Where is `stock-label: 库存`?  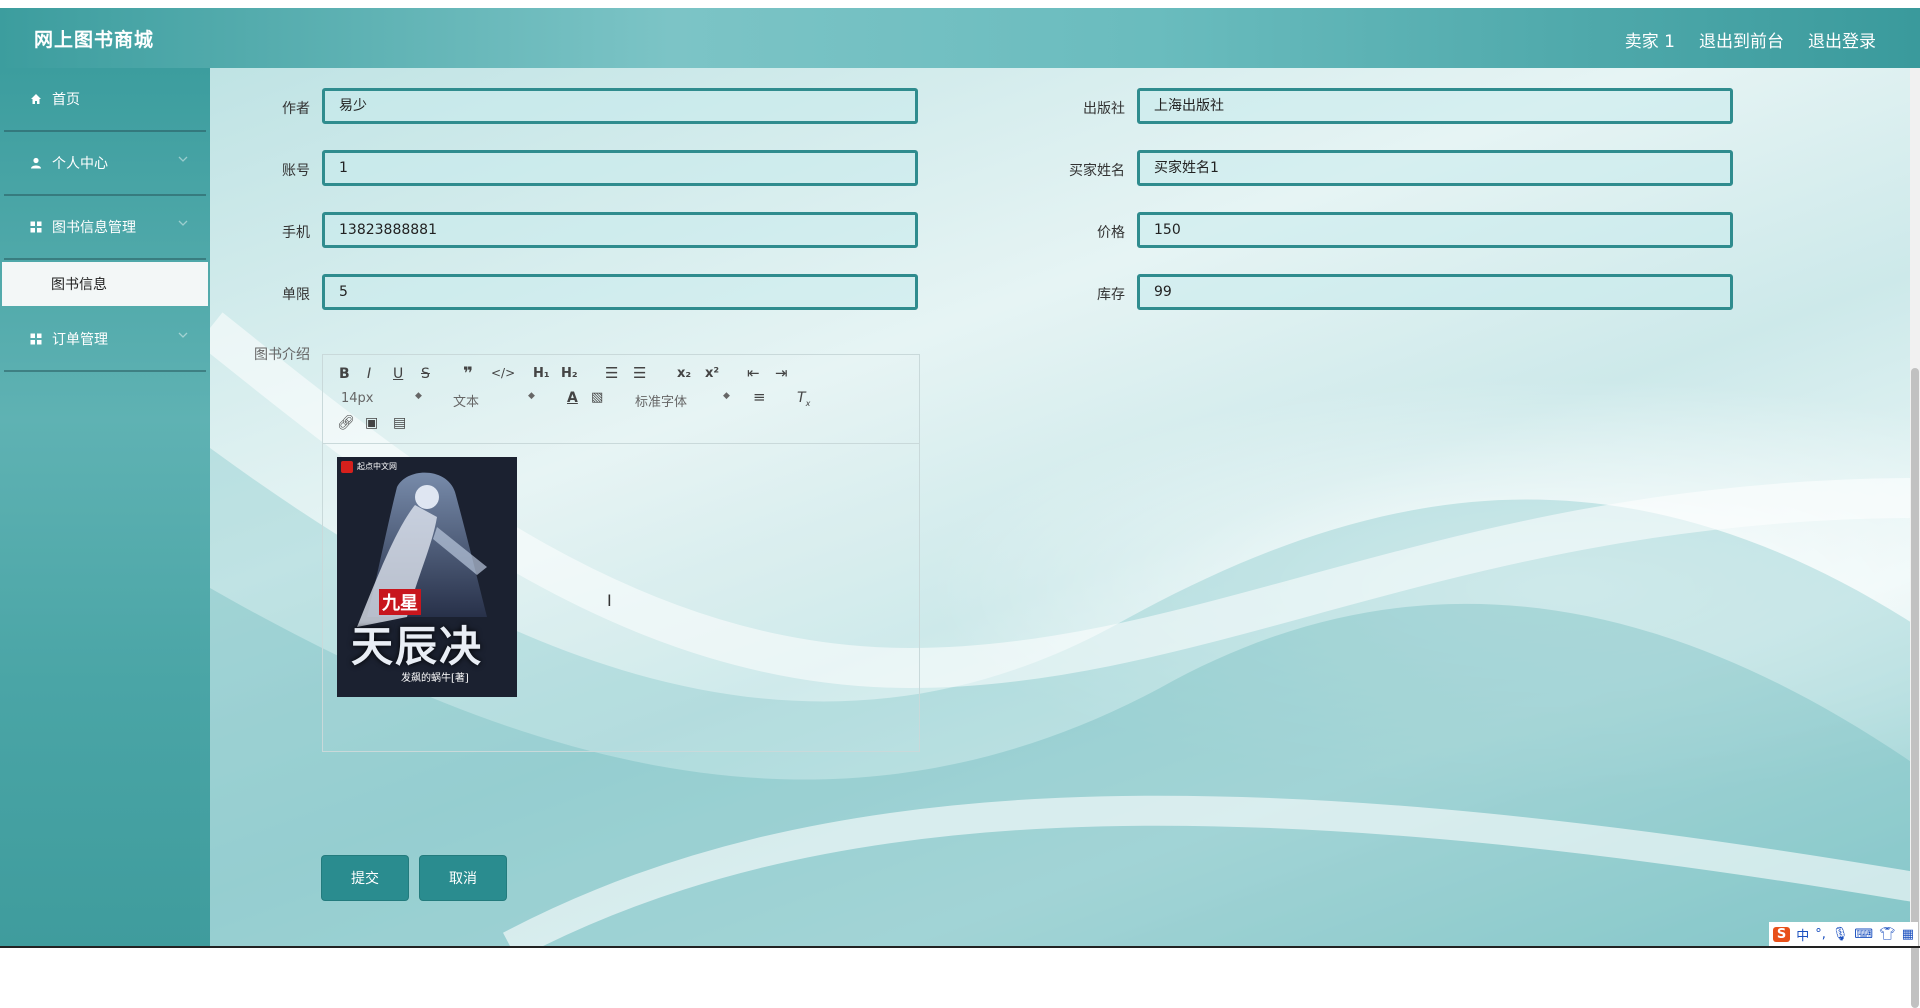
stock-label: 库存 is located at coordinates (1111, 295).